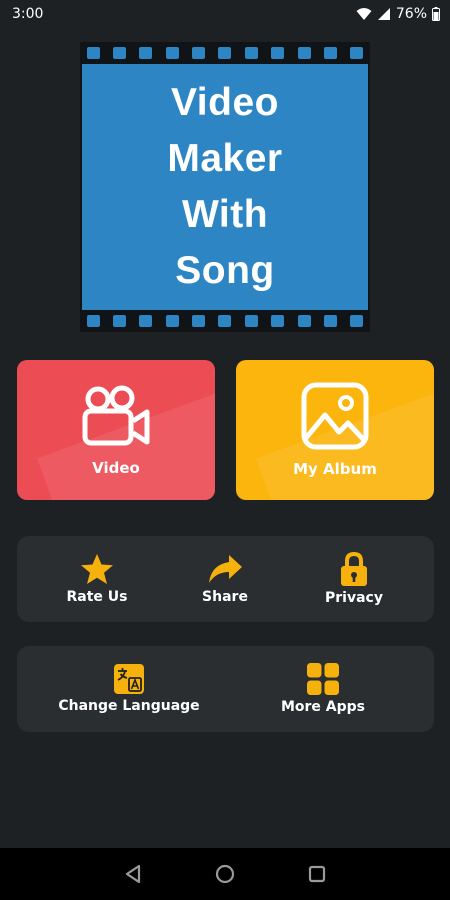  Describe the element at coordinates (225, 597) in the screenshot. I see `share-label: Share` at that location.